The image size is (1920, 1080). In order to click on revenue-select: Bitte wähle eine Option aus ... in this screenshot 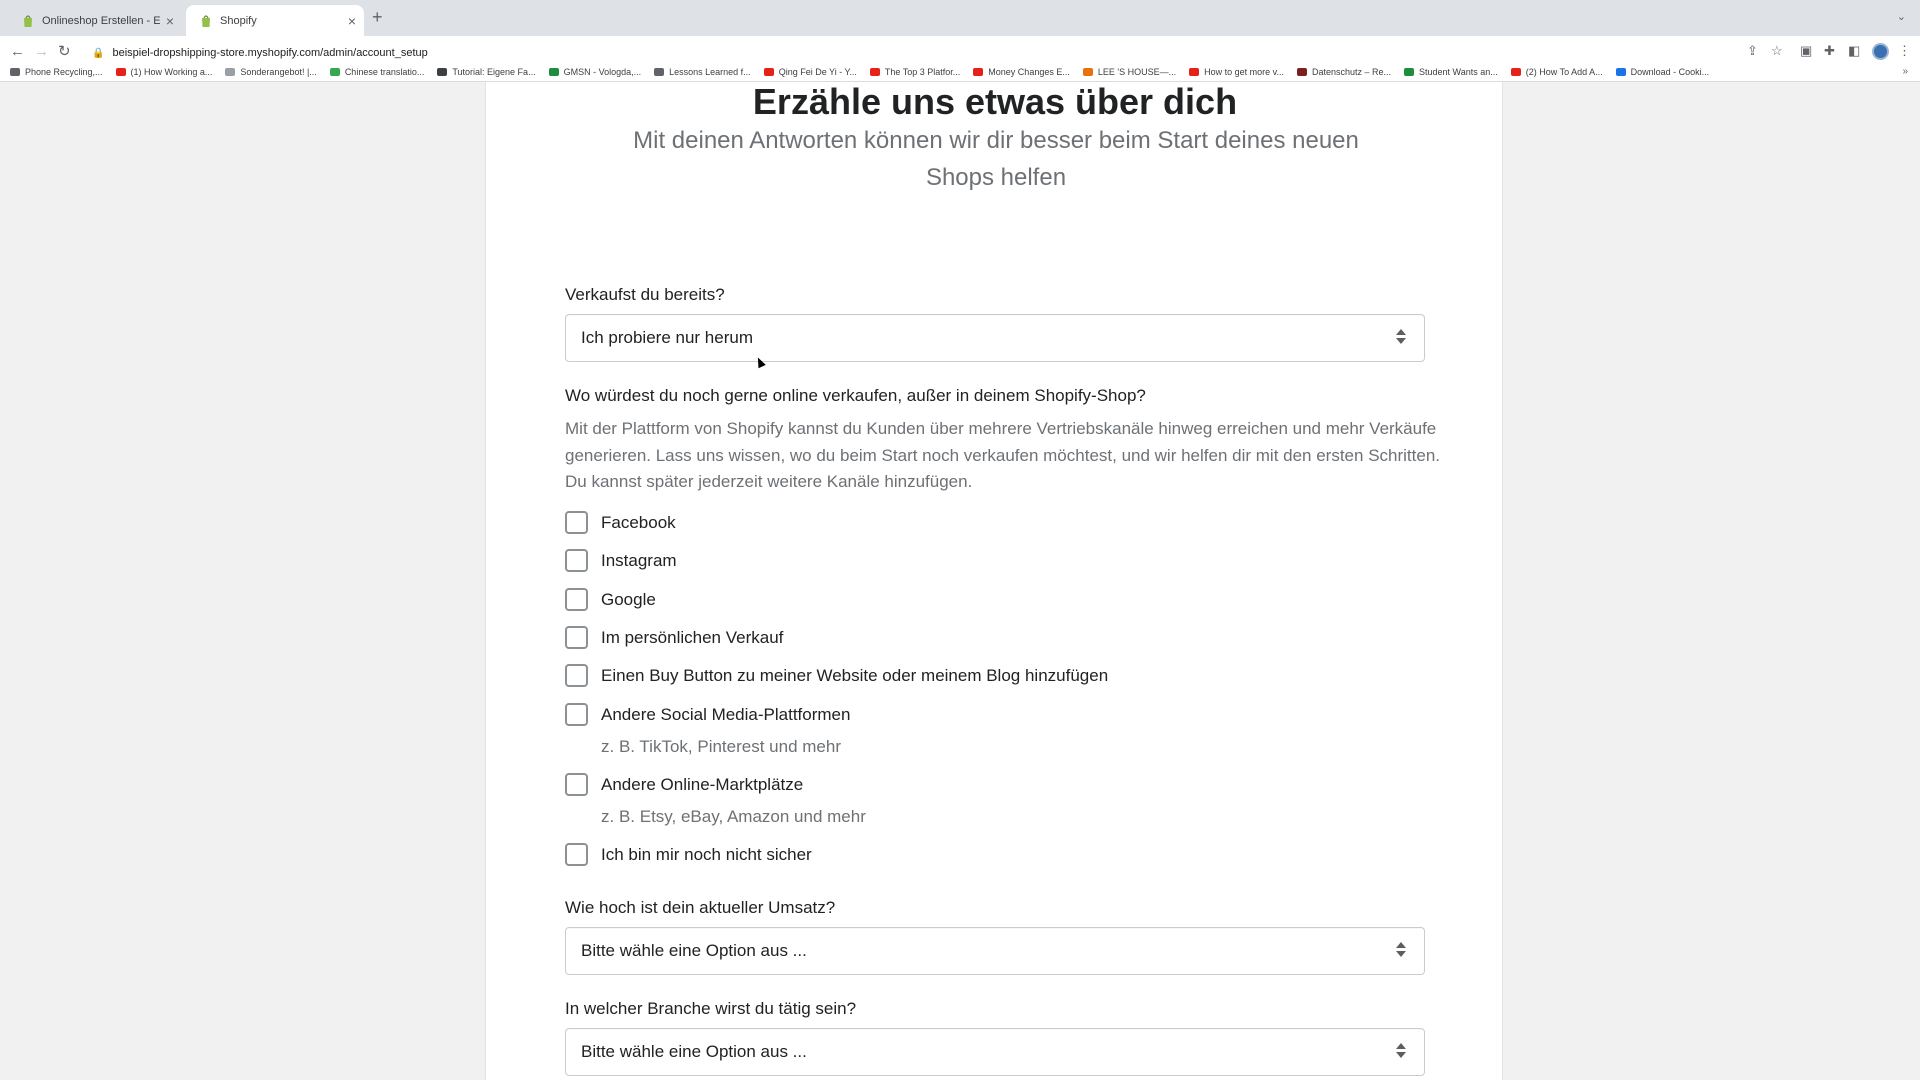, I will do `click(995, 951)`.